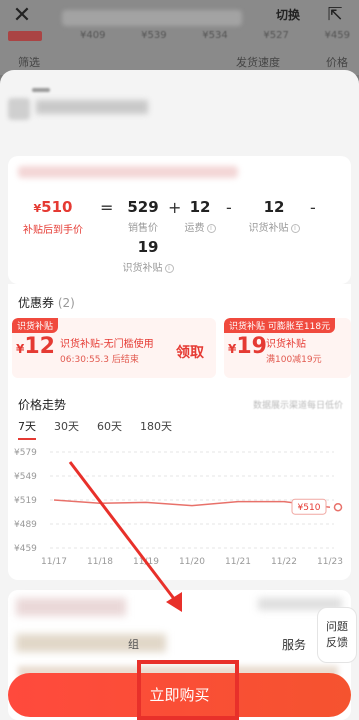  What do you see at coordinates (22, 16) in the screenshot?
I see `close-icon: ✕` at bounding box center [22, 16].